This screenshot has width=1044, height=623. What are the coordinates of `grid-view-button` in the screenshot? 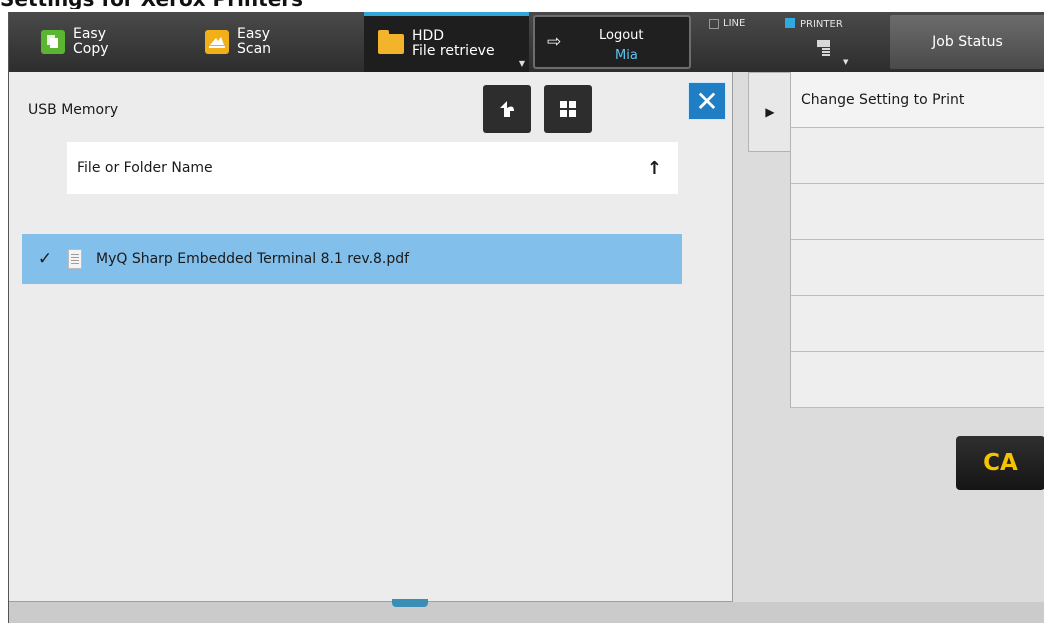 It's located at (568, 109).